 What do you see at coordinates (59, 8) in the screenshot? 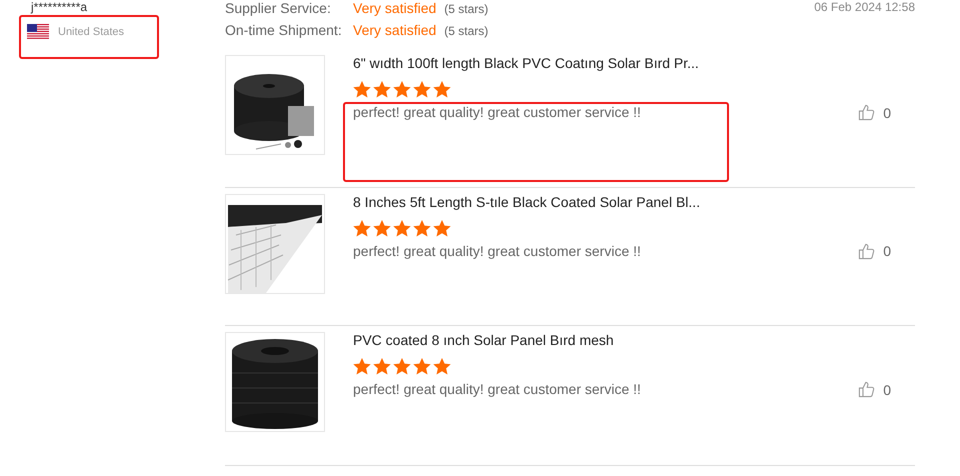
I see `reviewer-name: j**********a` at bounding box center [59, 8].